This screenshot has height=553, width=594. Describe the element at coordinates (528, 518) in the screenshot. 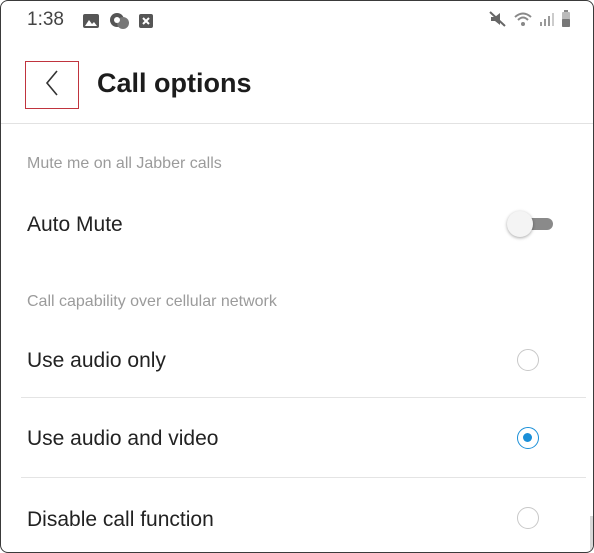

I see `radio-disable-call` at that location.